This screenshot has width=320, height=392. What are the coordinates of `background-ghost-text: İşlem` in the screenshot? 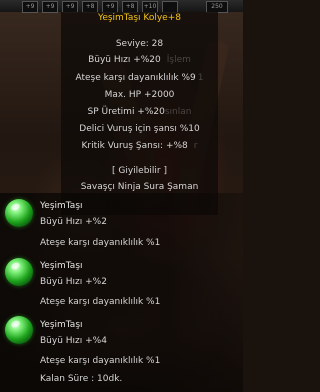 It's located at (178, 60).